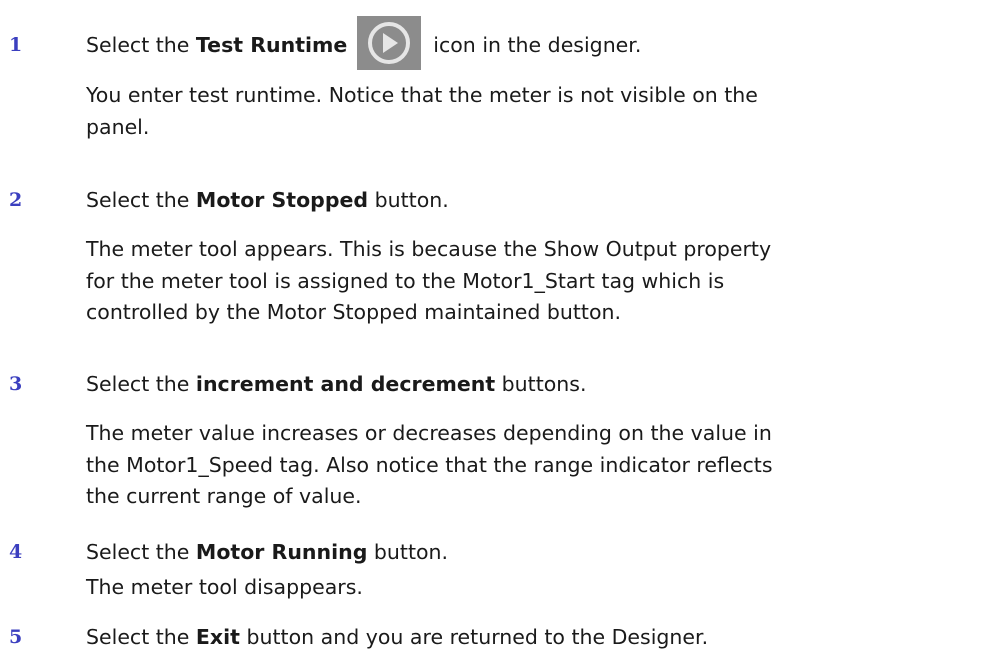 Image resolution: width=993 pixels, height=659 pixels. Describe the element at coordinates (224, 587) in the screenshot. I see `result-line: The meter tool disappears.` at that location.